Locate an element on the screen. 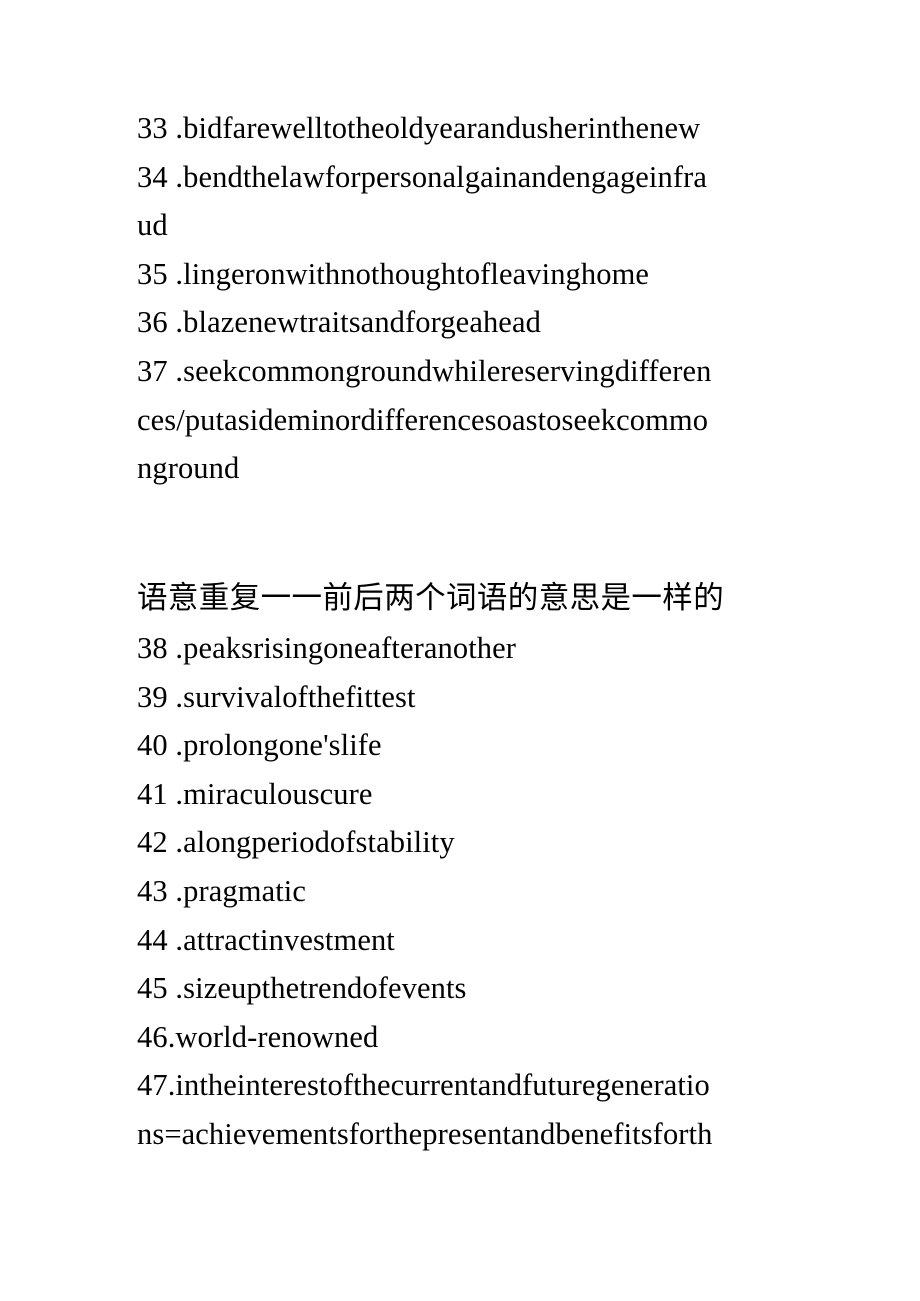 The width and height of the screenshot is (920, 1301). list-item: 36 .blazenewtraitsandforgeahead is located at coordinates (339, 322).